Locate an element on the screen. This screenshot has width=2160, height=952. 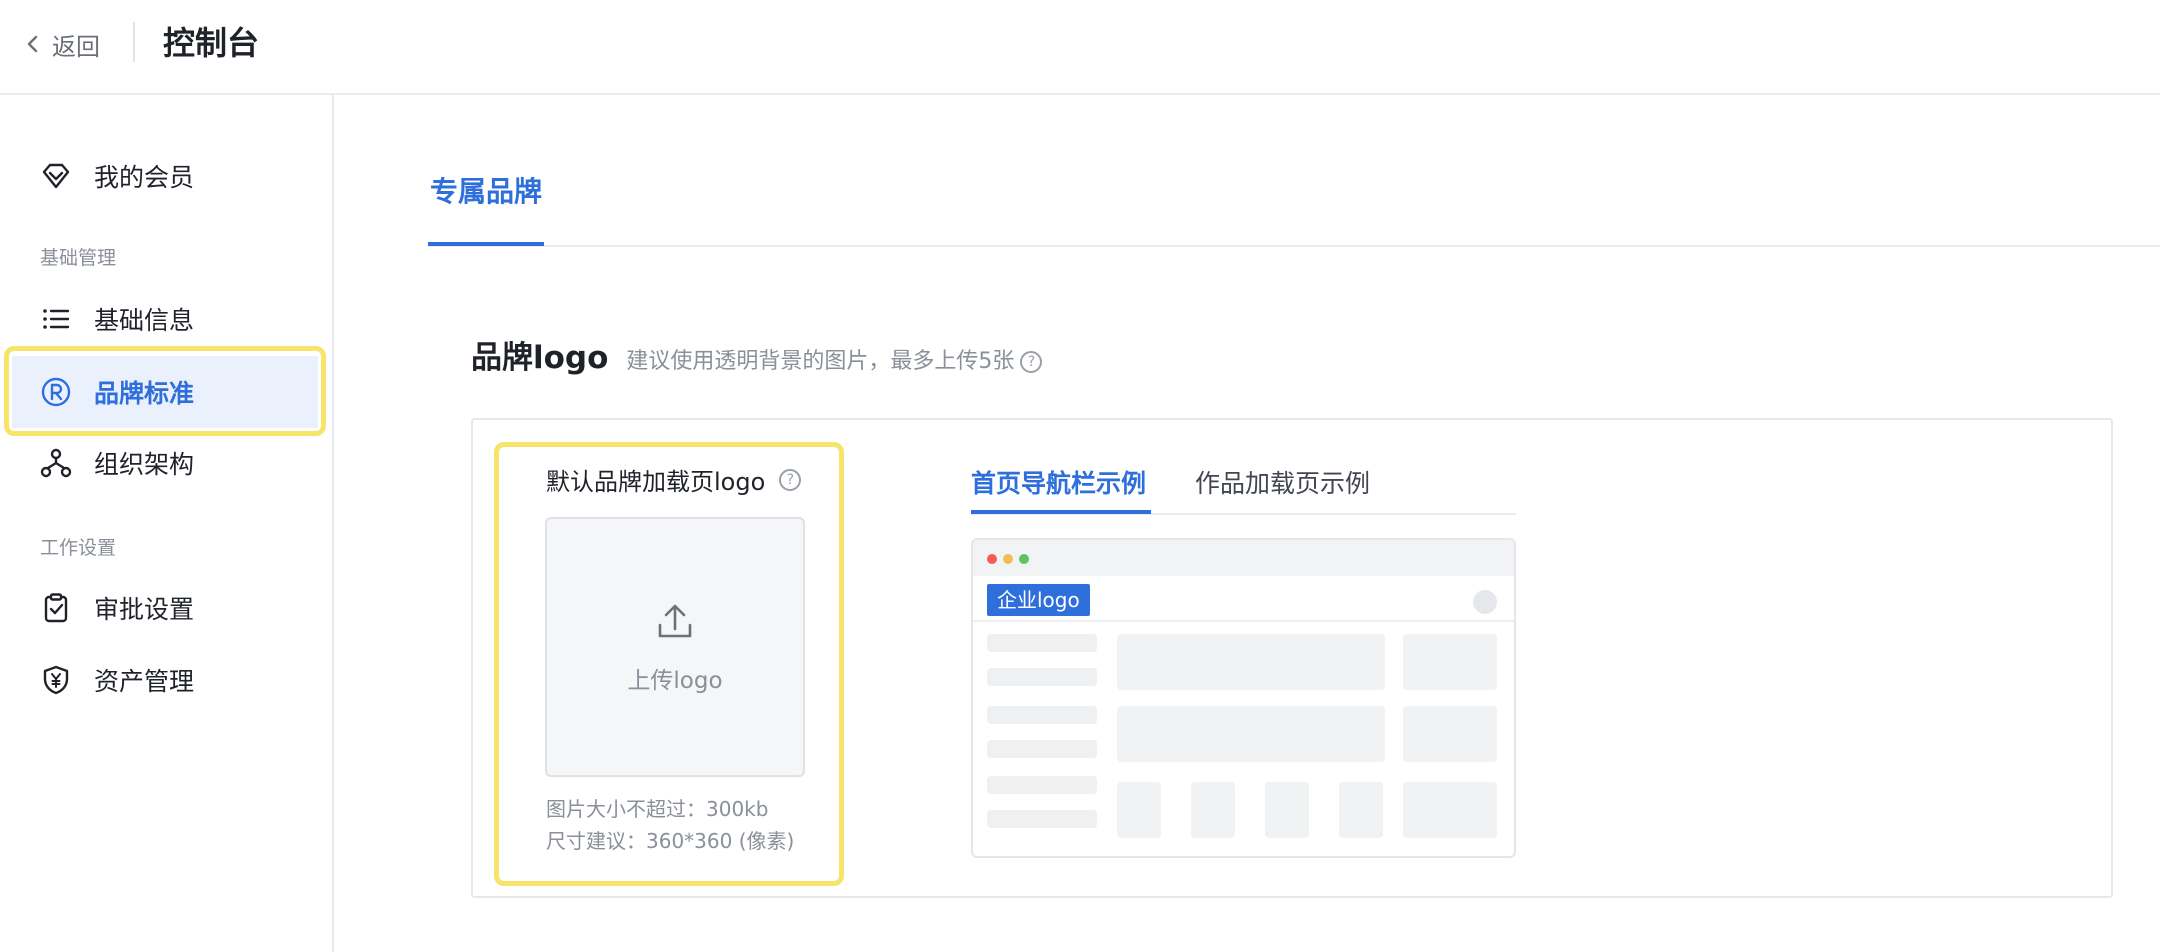
upload-button-text: 上传logo is located at coordinates (675, 681).